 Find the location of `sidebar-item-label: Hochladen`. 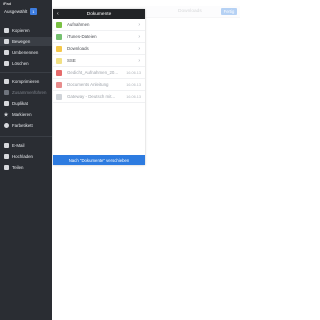

sidebar-item-label: Hochladen is located at coordinates (22, 156).